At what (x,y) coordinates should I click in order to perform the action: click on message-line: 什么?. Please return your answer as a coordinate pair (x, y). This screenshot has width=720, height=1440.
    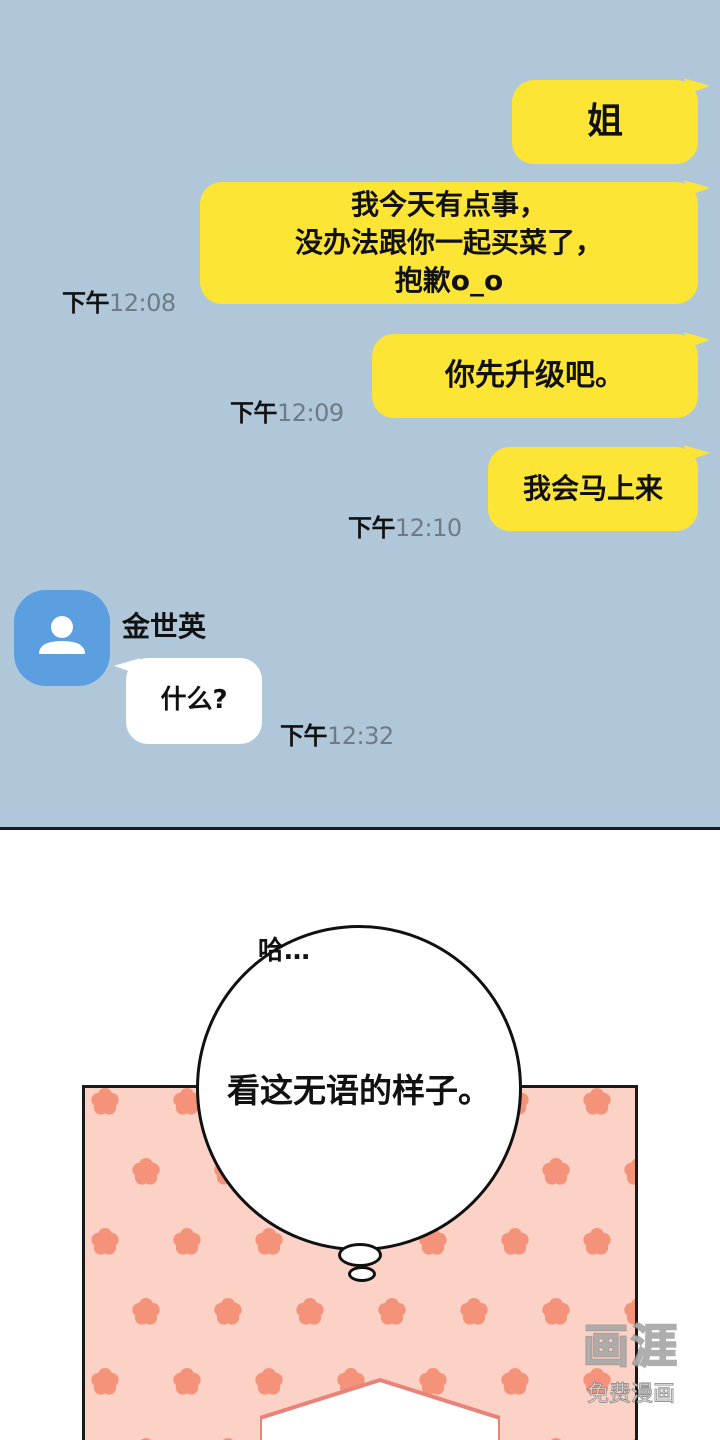
    Looking at the image, I should click on (194, 700).